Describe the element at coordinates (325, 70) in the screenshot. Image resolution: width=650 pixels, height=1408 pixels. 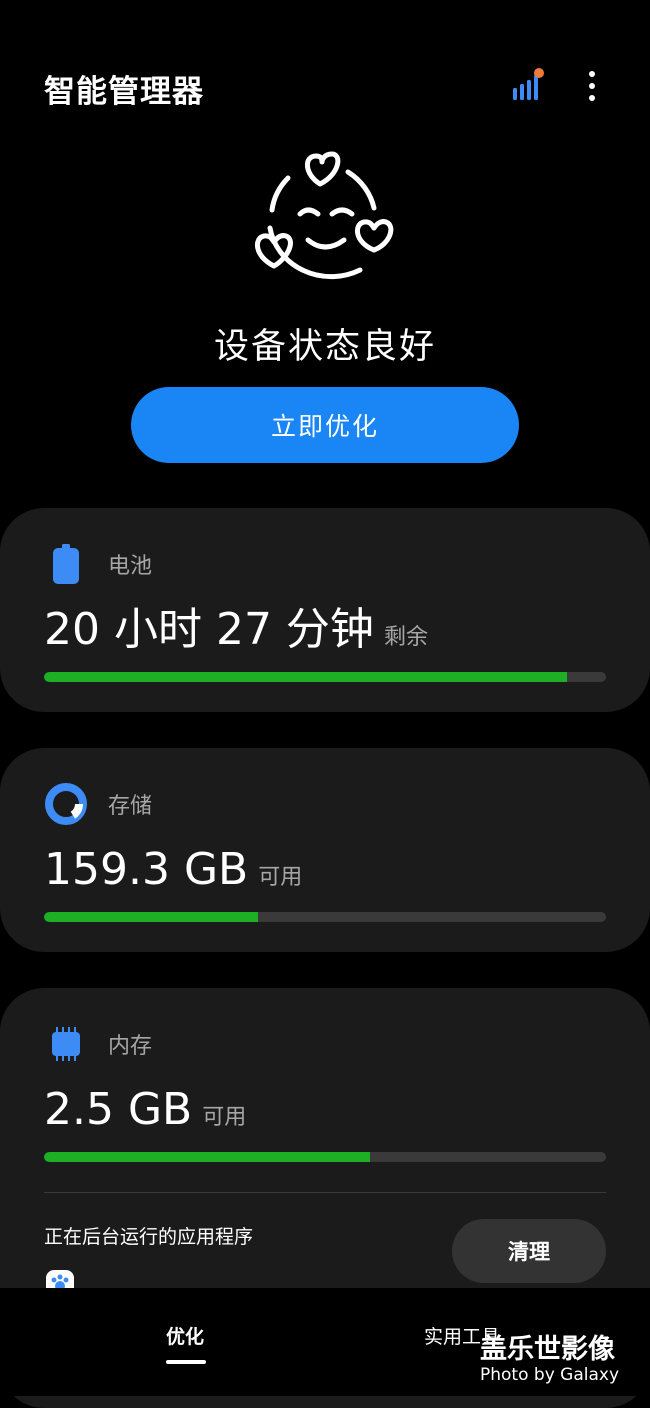
I see `header: 智能管理器` at that location.